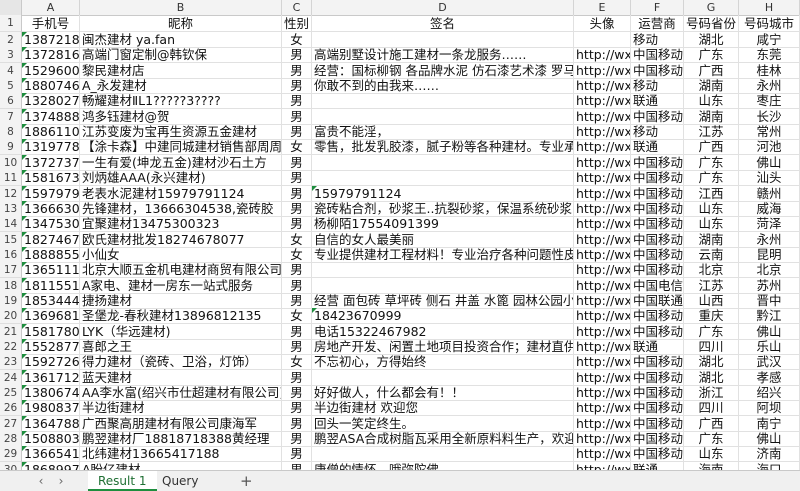 This screenshot has height=491, width=800. Describe the element at coordinates (11, 254) in the screenshot. I see `row-number: 16` at that location.